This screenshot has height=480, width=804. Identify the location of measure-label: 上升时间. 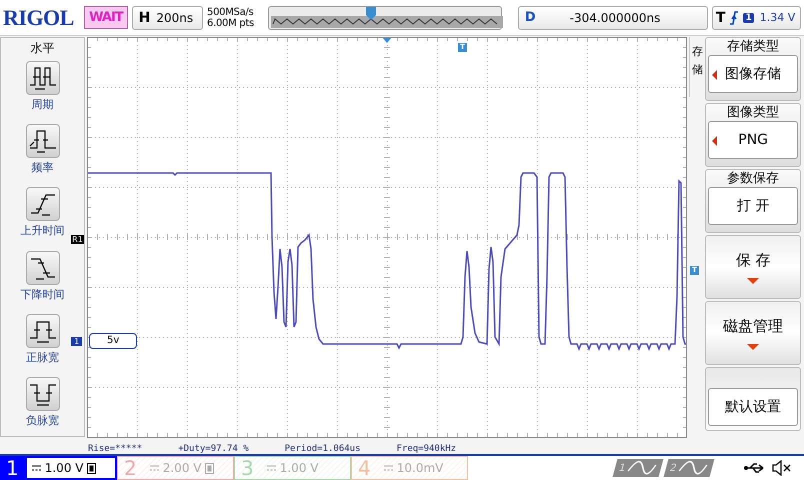
(42, 230).